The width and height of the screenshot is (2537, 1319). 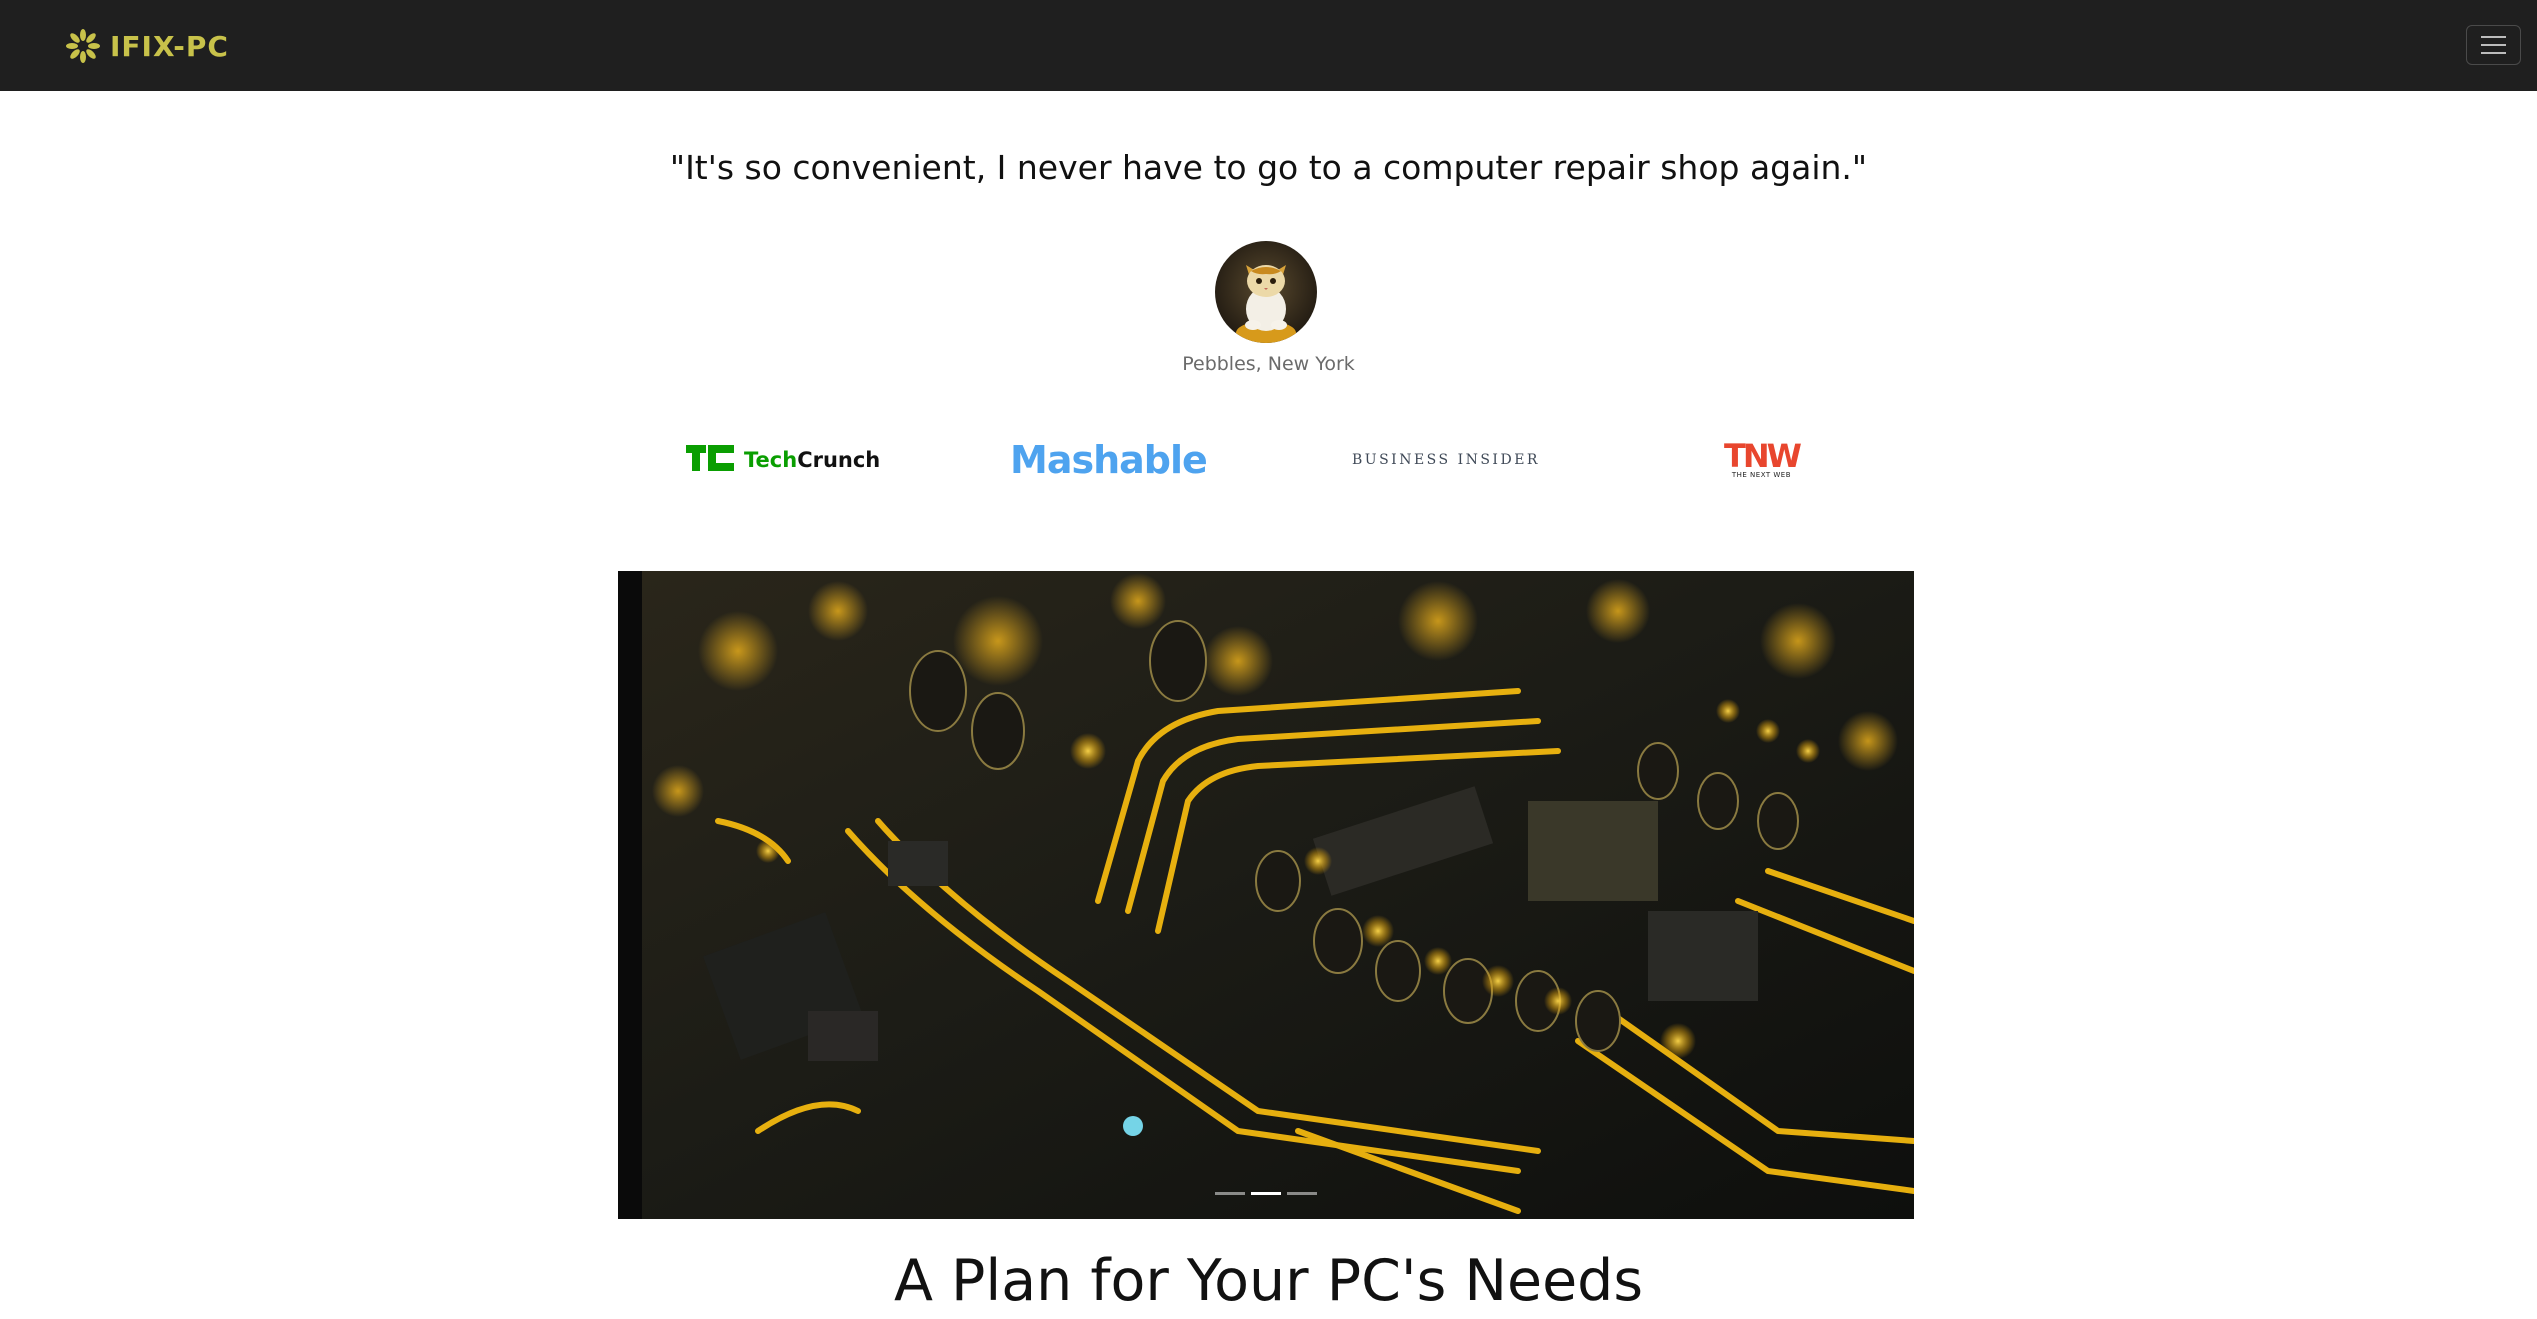 What do you see at coordinates (1268, 45) in the screenshot?
I see `navbar: IFIX-PC` at bounding box center [1268, 45].